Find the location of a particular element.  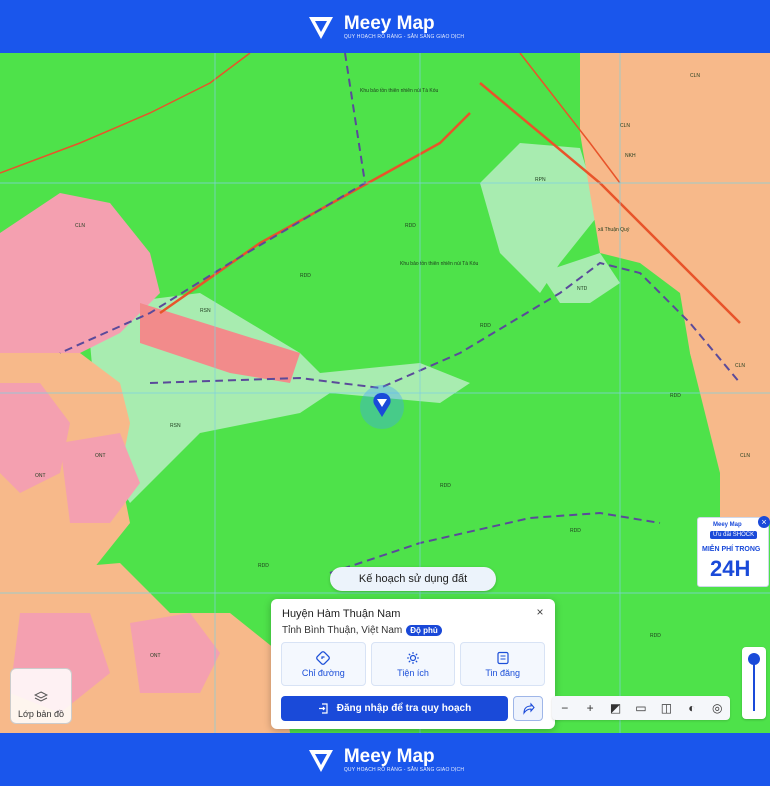

promo-big: 24H is located at coordinates (730, 568).